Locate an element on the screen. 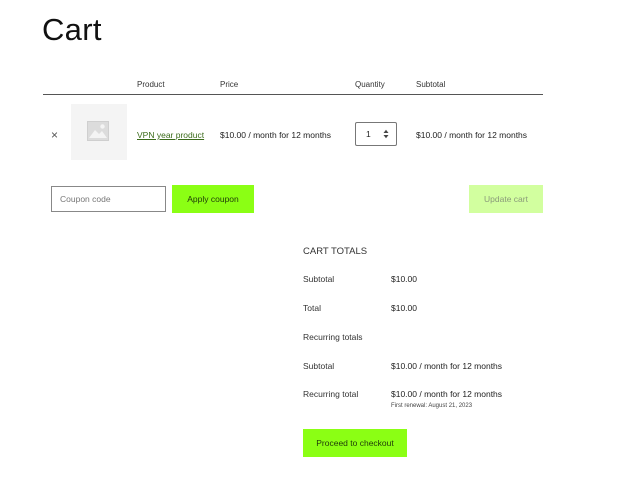 The image size is (624, 488). product-subtotal: $10.00 / month for 12 months is located at coordinates (472, 135).